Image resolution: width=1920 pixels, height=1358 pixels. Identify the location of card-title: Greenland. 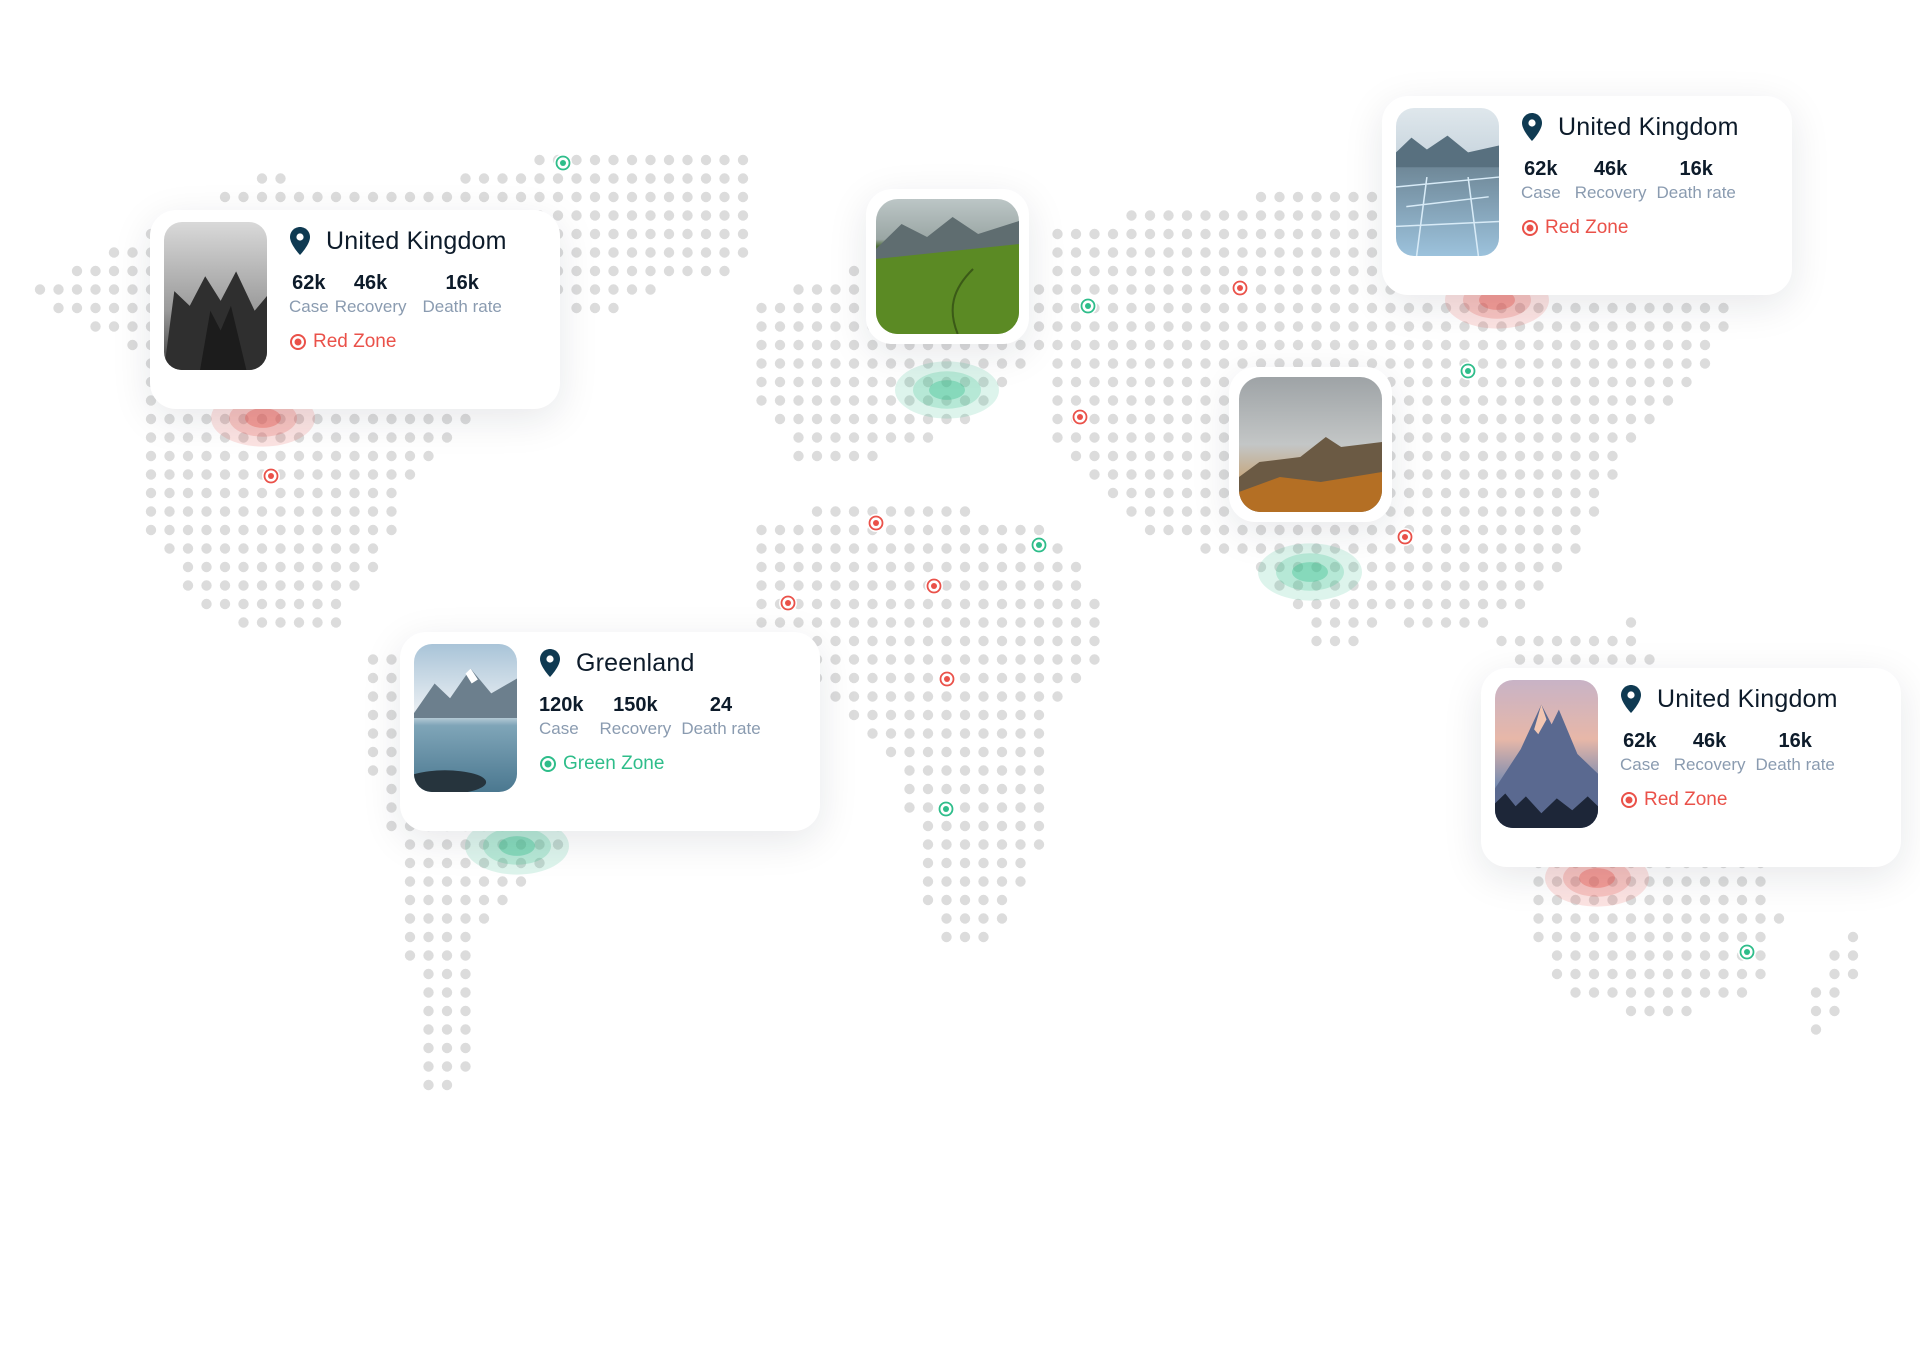
(635, 662).